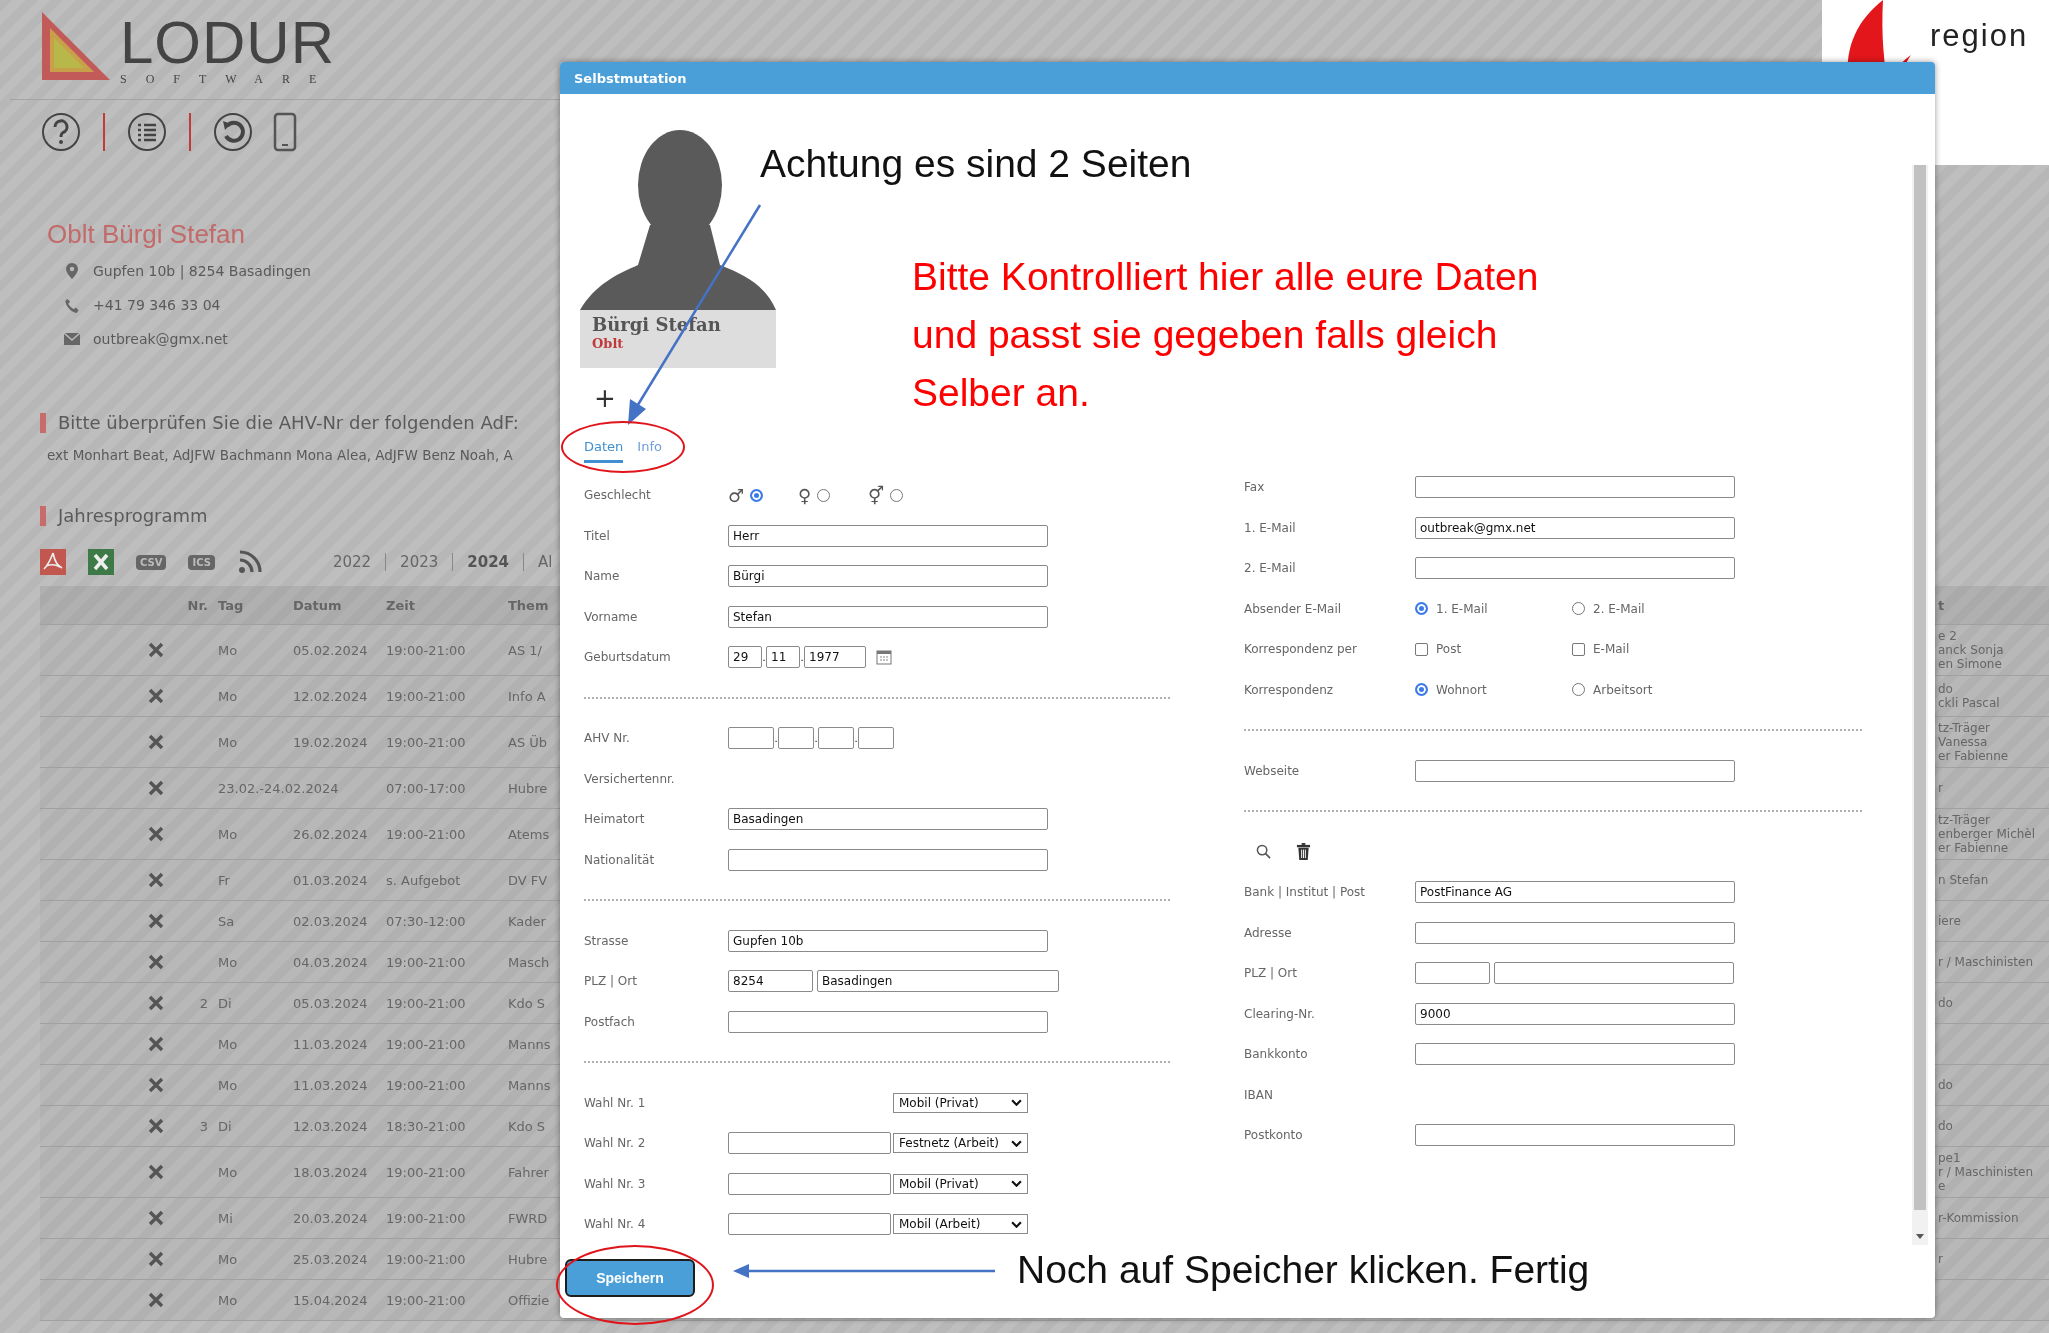  What do you see at coordinates (745, 657) in the screenshot?
I see `date-field: 29` at bounding box center [745, 657].